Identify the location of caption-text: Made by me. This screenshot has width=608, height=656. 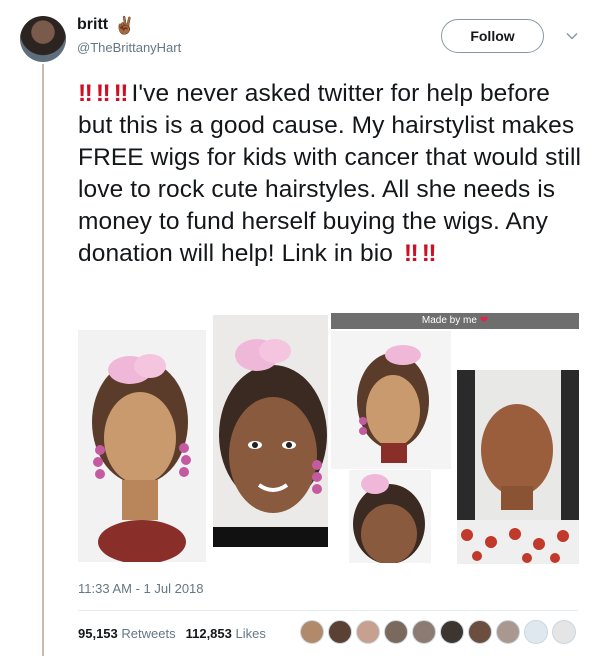
(449, 320).